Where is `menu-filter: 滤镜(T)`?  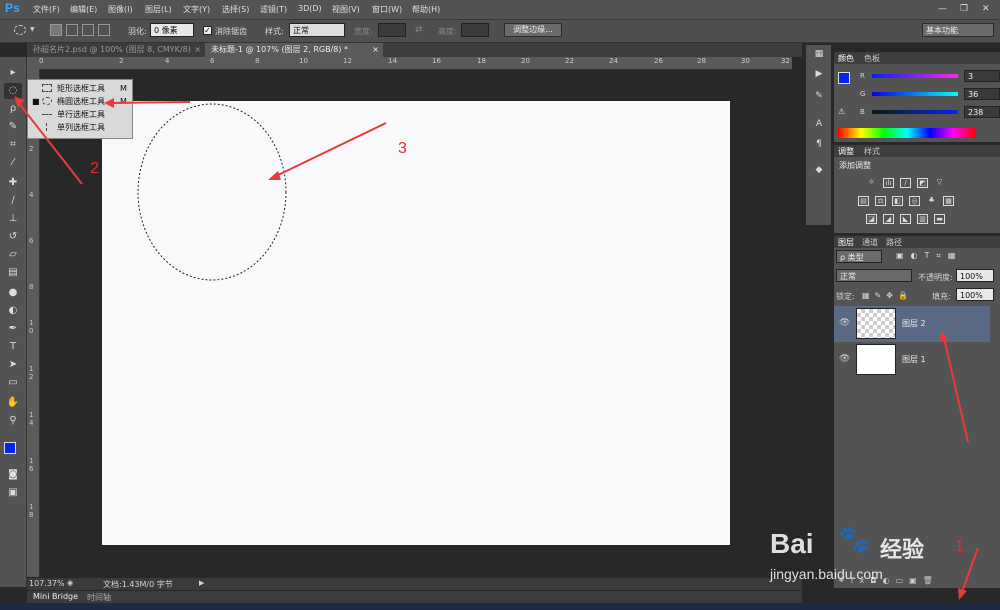 menu-filter: 滤镜(T) is located at coordinates (273, 9).